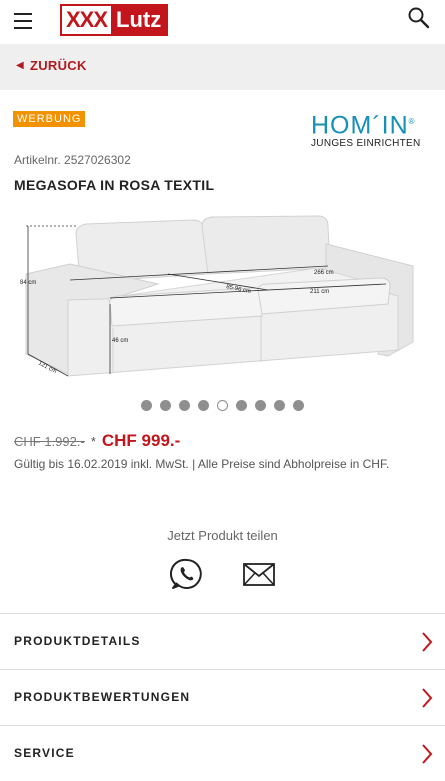 This screenshot has width=445, height=781. I want to click on logo-xxx: XXX, so click(87, 20).